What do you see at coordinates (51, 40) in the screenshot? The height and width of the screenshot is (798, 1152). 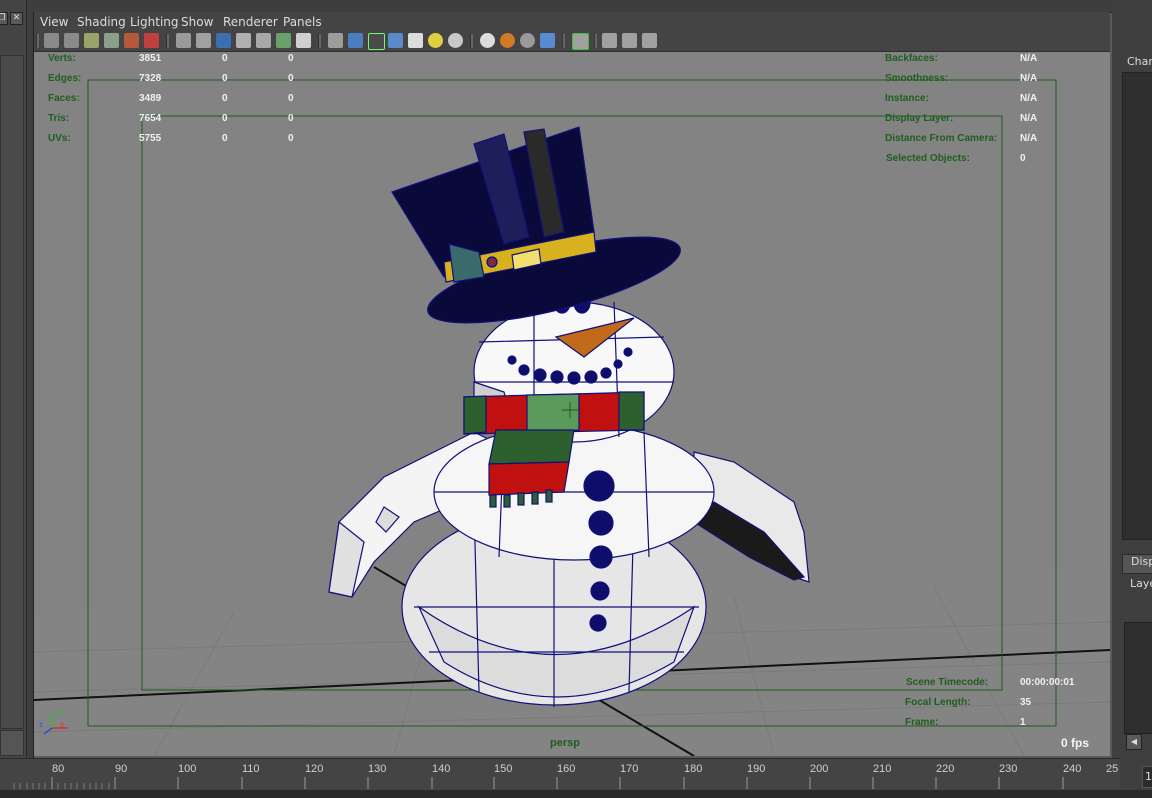 I see `select-camera-icon` at bounding box center [51, 40].